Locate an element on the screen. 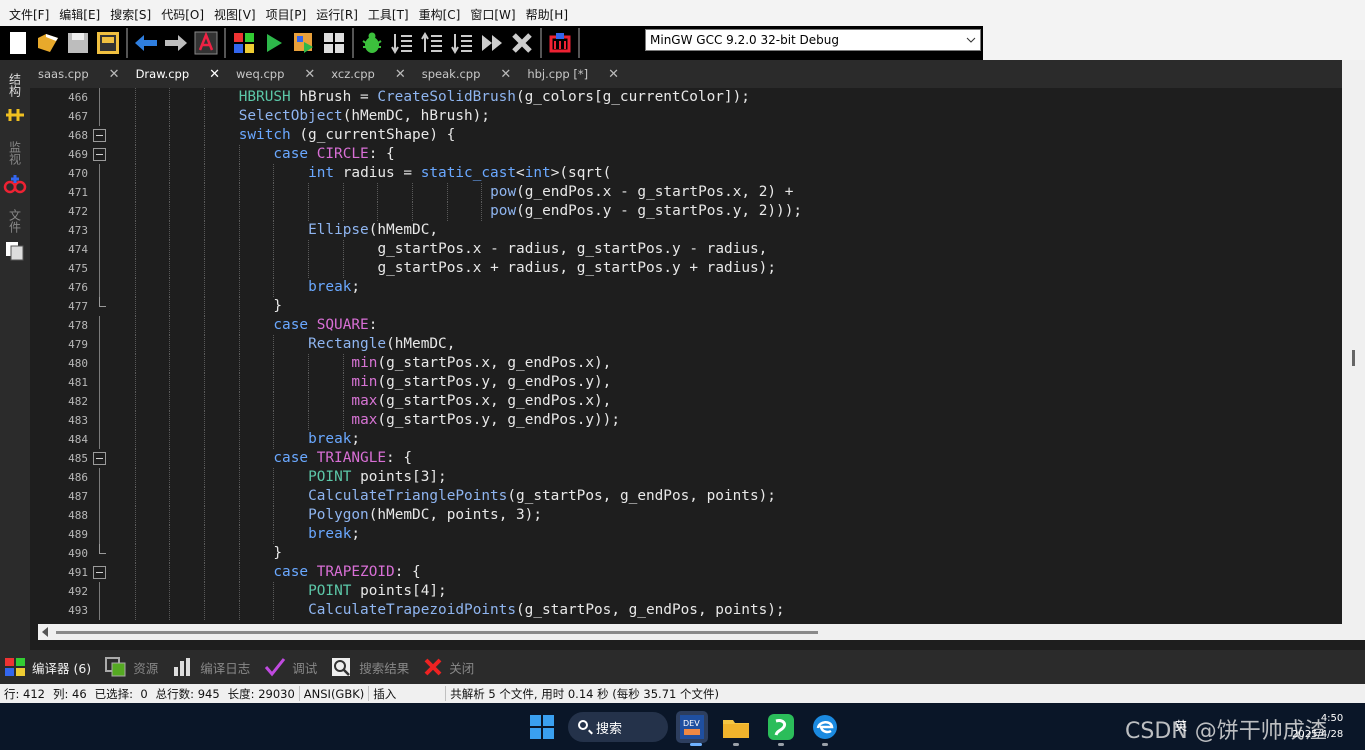 The image size is (1365, 750). windows-start-icon is located at coordinates (542, 727).